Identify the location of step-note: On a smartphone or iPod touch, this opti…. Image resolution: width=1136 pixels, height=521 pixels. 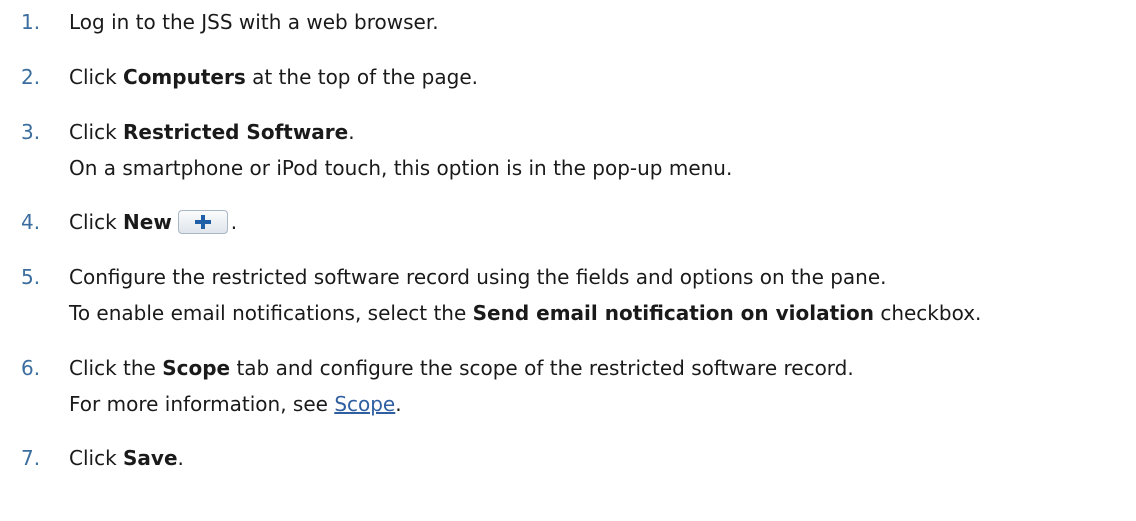
(401, 168).